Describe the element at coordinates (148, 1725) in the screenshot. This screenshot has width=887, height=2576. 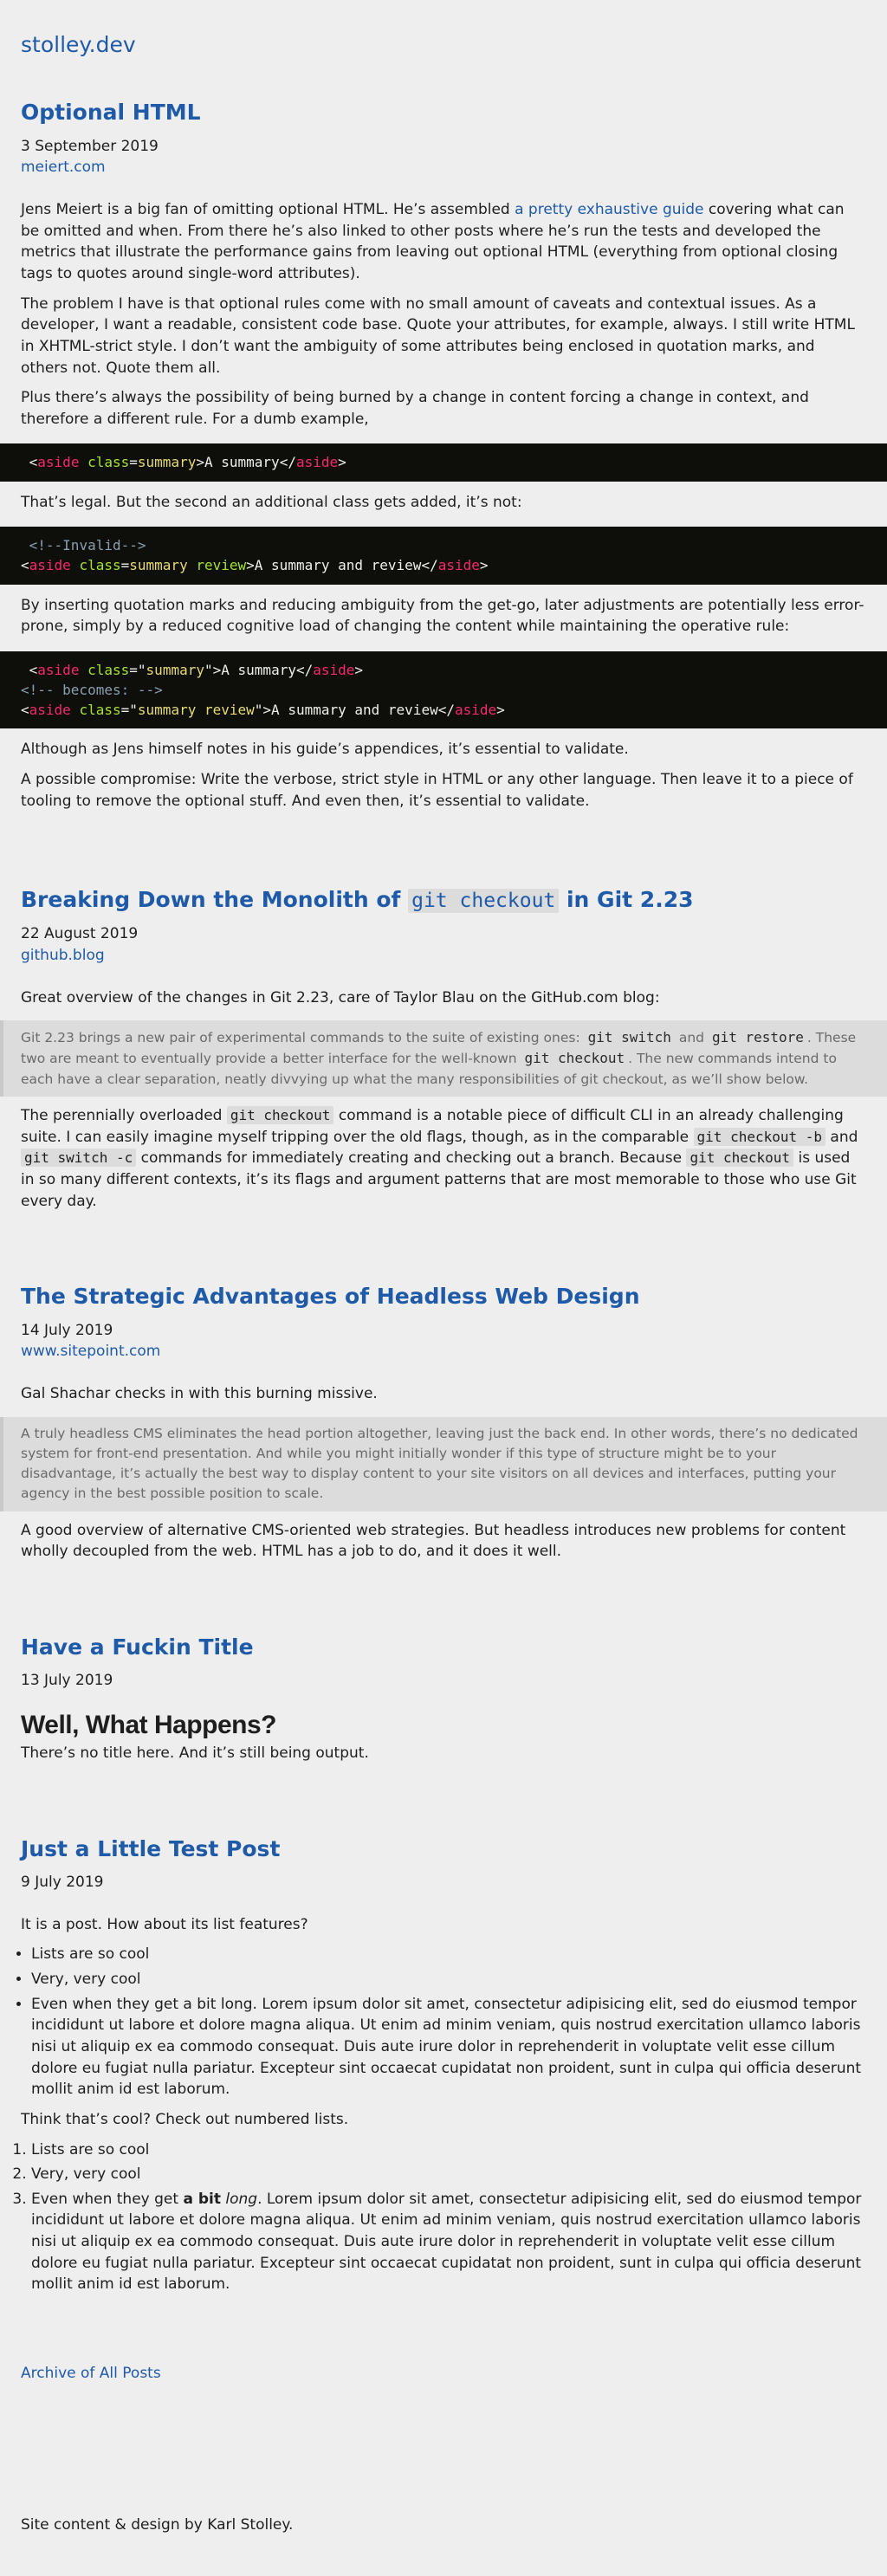
I see `post-heading: Well, What Happens?` at that location.